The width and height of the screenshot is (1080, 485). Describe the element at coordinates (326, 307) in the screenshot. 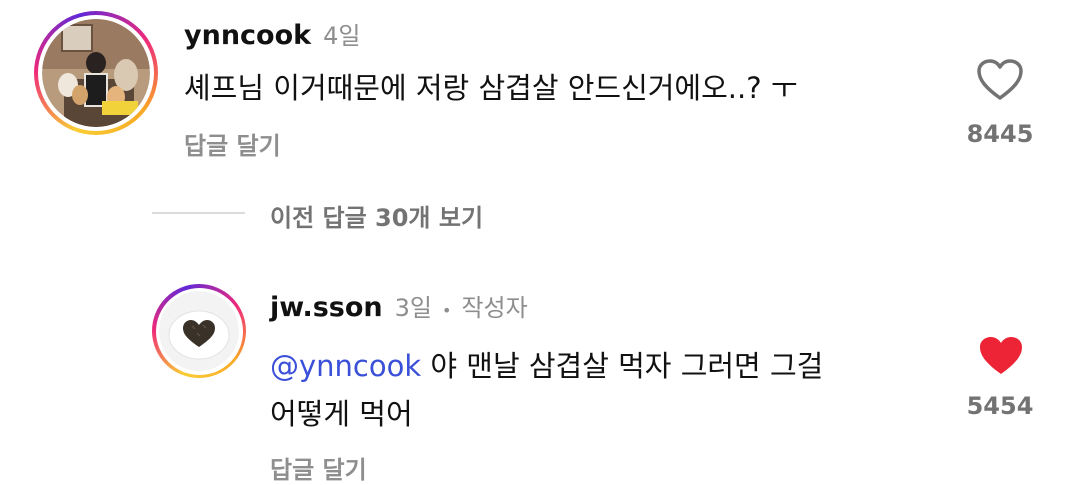

I see `reply-username: jw.sson` at that location.